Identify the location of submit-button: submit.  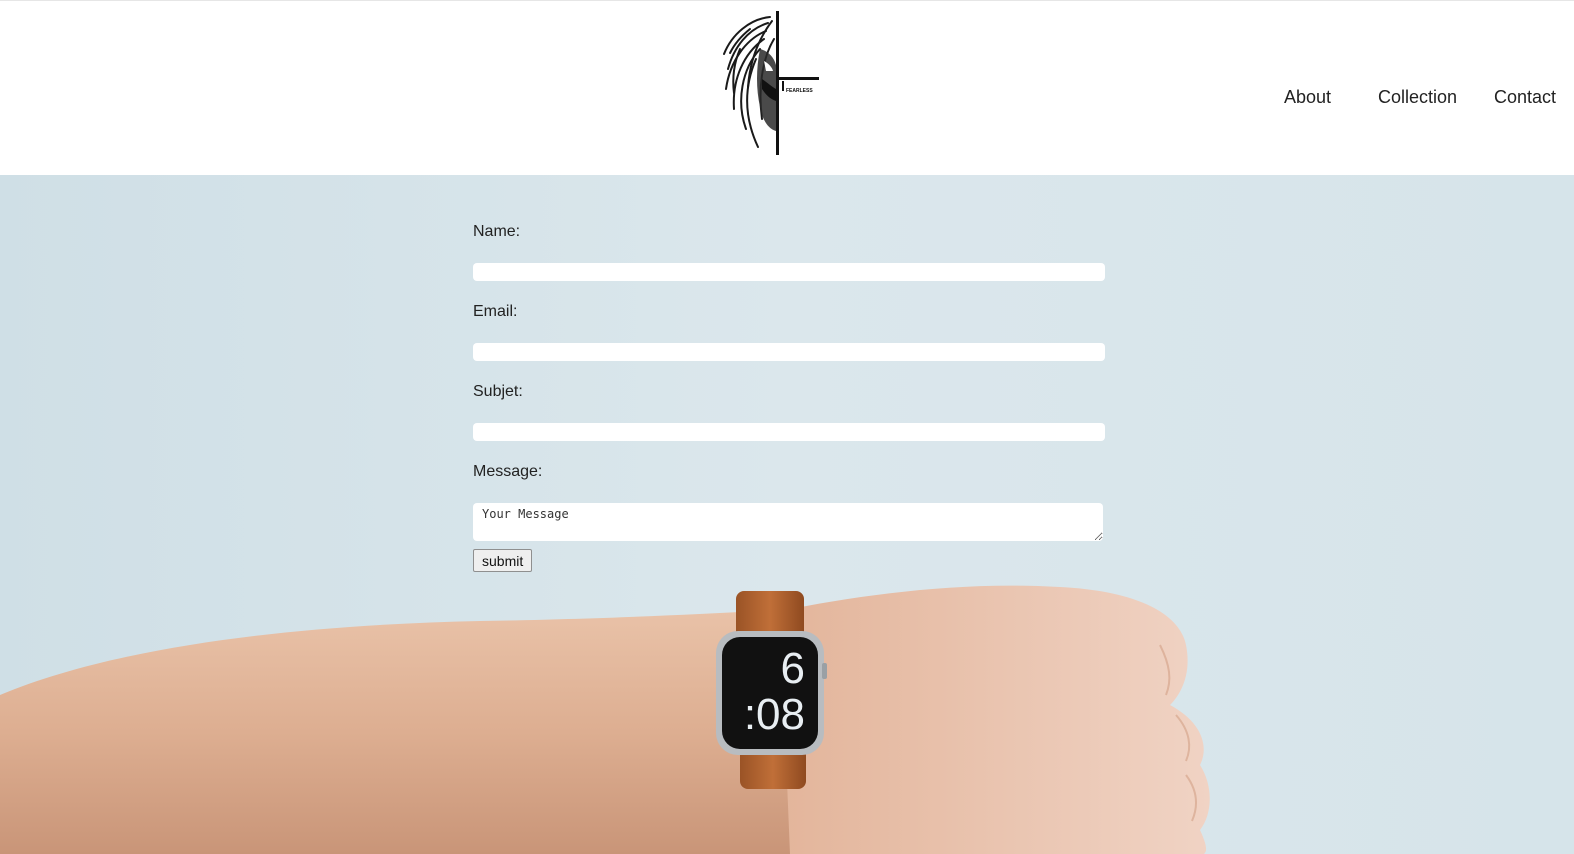
(503, 560).